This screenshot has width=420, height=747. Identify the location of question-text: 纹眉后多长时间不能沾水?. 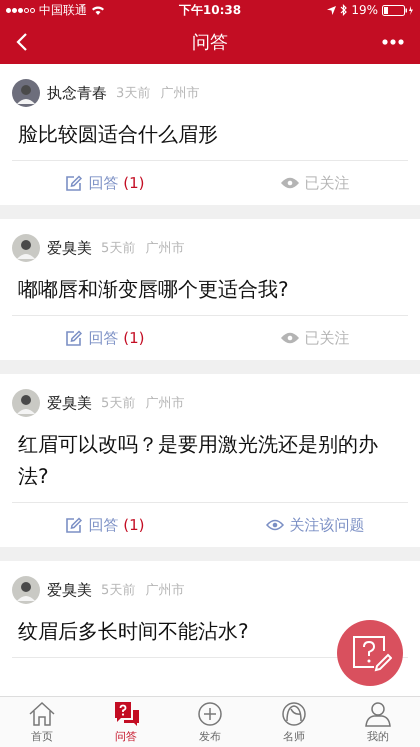
(210, 631).